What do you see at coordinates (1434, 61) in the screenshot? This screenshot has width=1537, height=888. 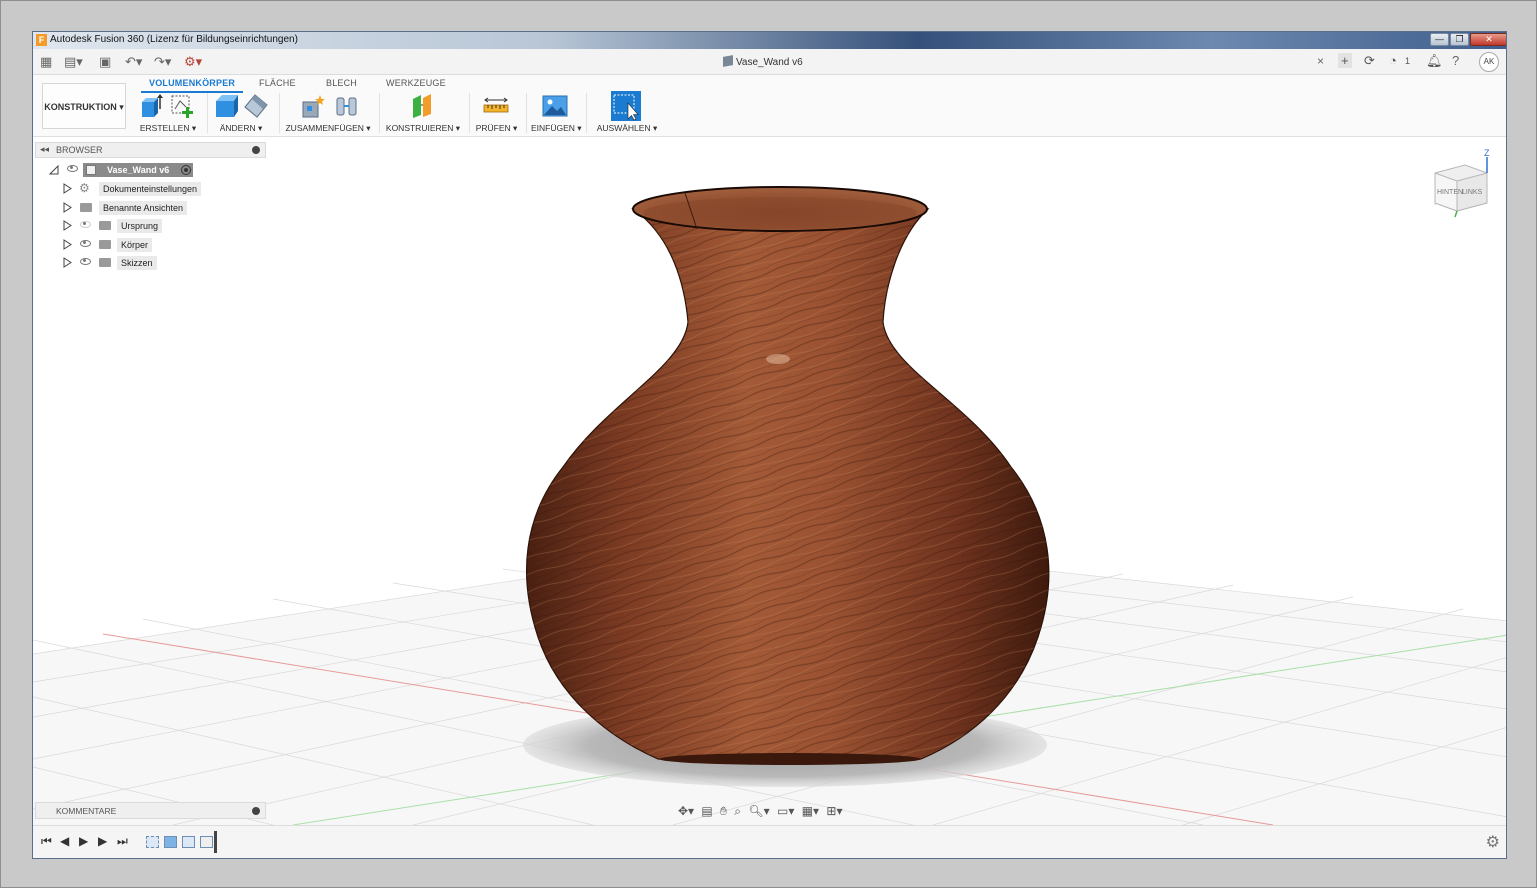 I see `notifications-icon: 🔔︎` at bounding box center [1434, 61].